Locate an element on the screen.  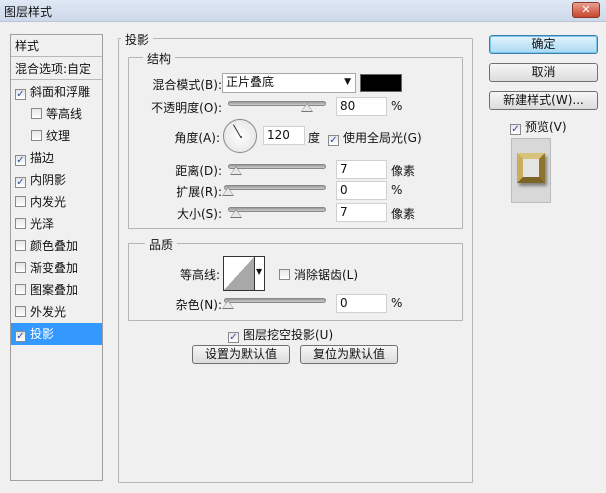
structure-title: 结构 is located at coordinates (159, 58).